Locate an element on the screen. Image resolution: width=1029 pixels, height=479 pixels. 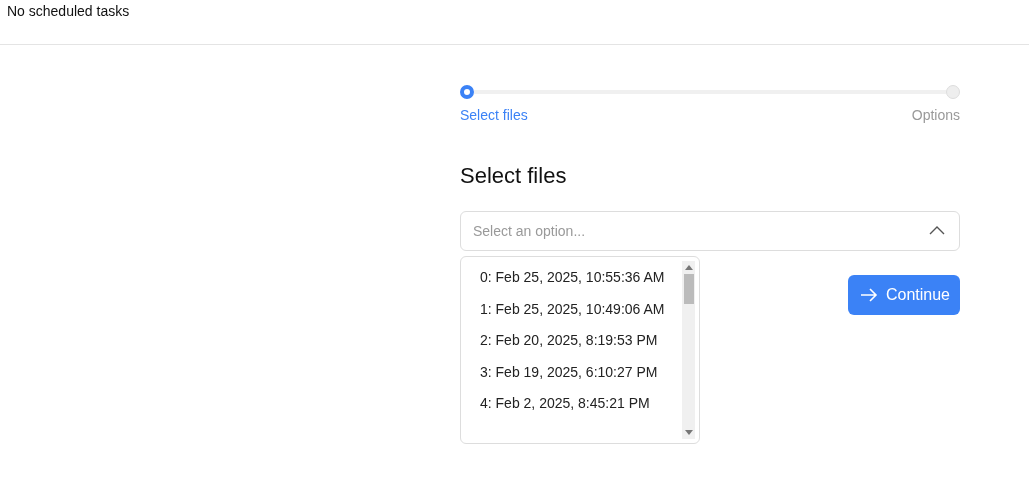
scrollbar-thumb is located at coordinates (688, 289).